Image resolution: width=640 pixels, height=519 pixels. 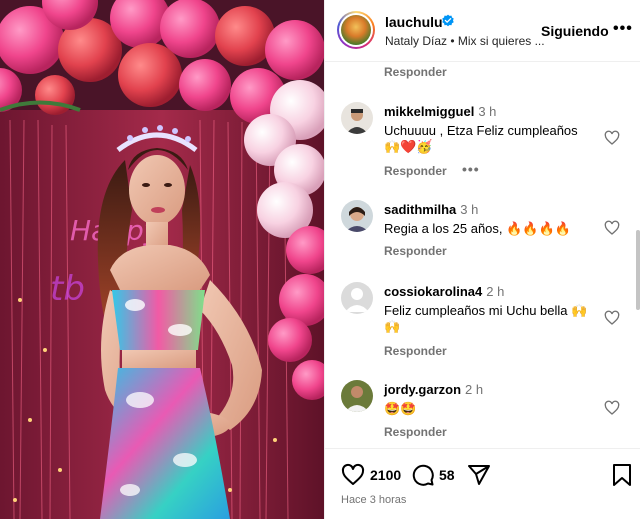 What do you see at coordinates (385, 475) in the screenshot?
I see `likes-count: 2100` at bounding box center [385, 475].